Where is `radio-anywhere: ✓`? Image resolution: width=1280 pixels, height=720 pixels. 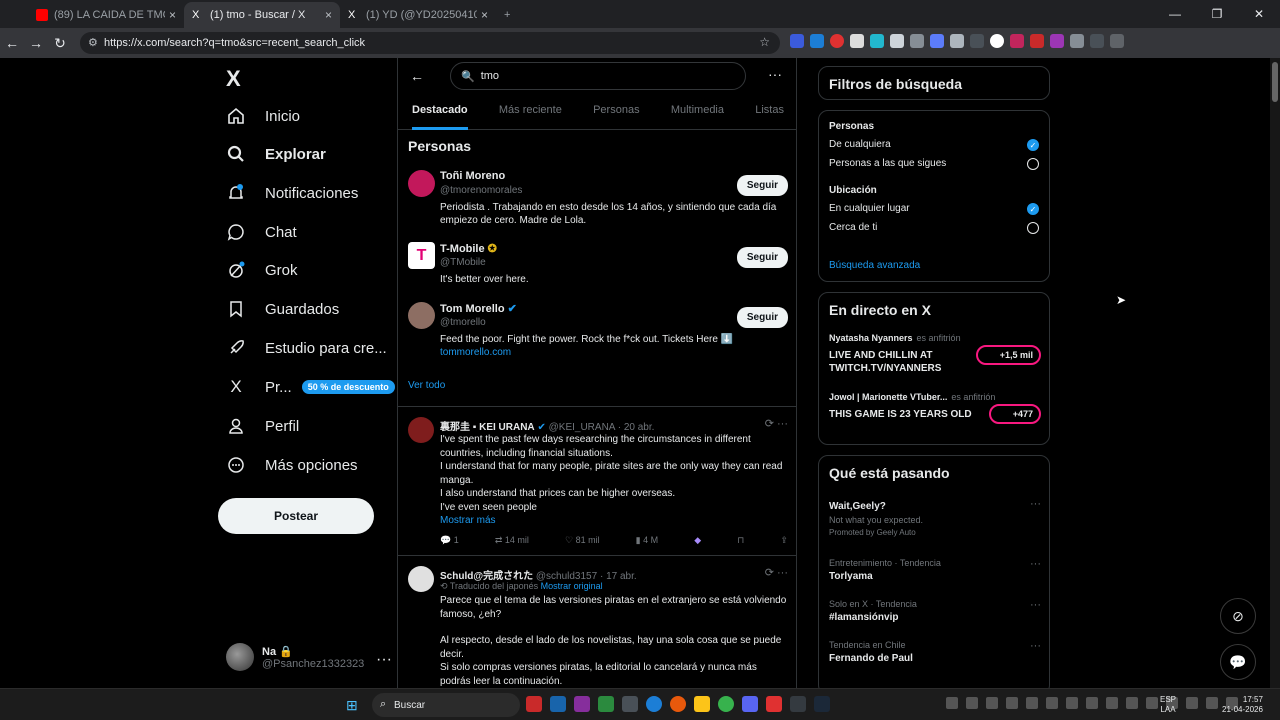
radio-anywhere: ✓ is located at coordinates (1033, 209).